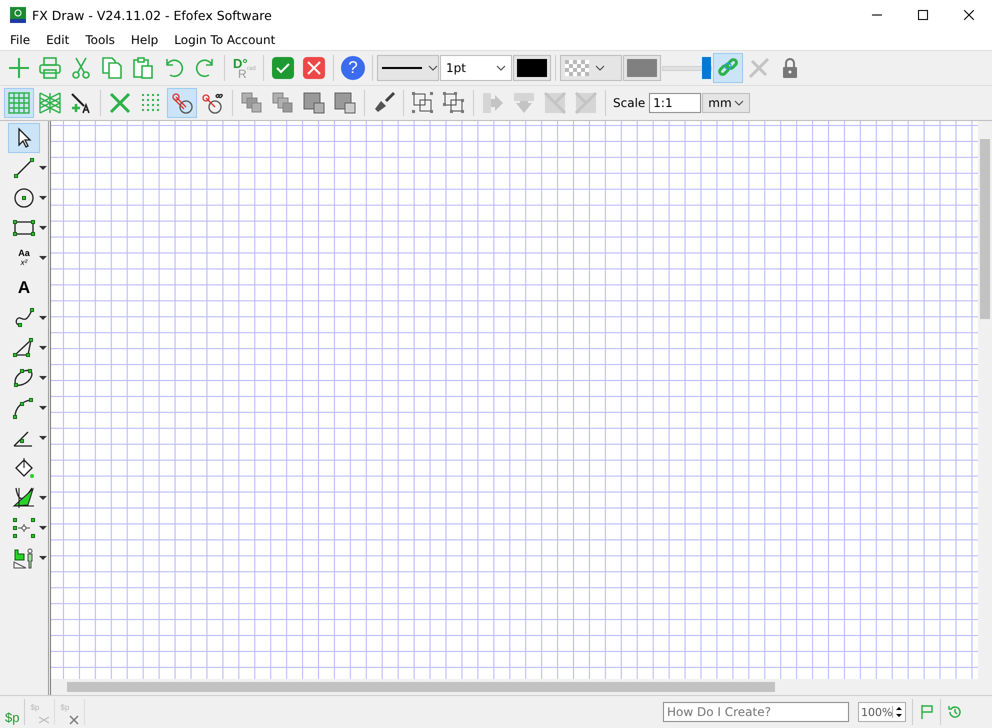 This screenshot has width=992, height=728. Describe the element at coordinates (899, 712) in the screenshot. I see `spinner-arrows-icon` at that location.